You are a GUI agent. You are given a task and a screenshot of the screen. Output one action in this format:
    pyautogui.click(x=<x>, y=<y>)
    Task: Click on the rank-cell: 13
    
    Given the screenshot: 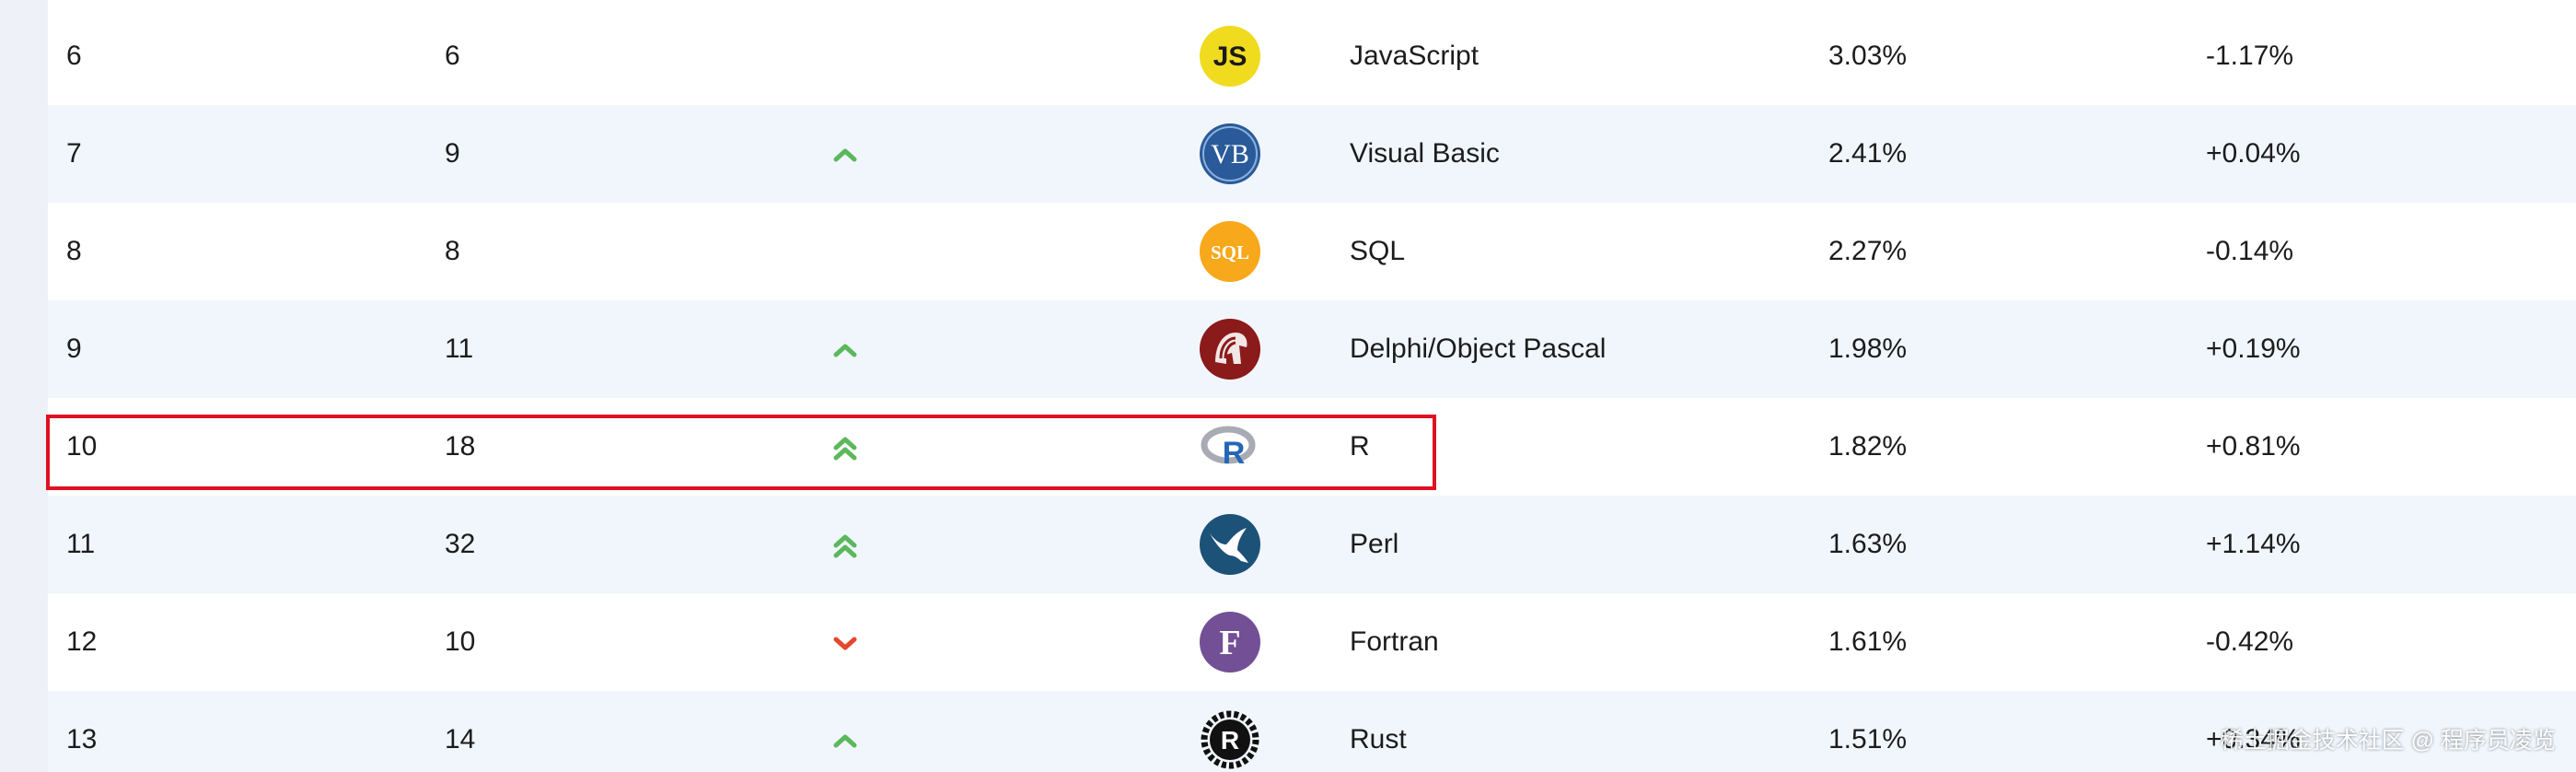 What is the action you would take?
    pyautogui.click(x=82, y=739)
    